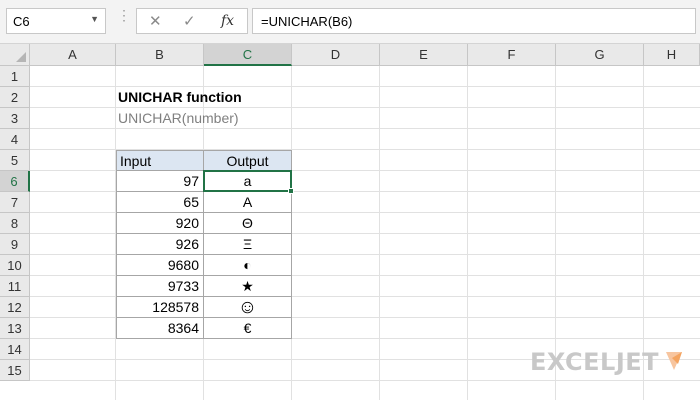  What do you see at coordinates (160, 265) in the screenshot?
I see `input-cell: 9680` at bounding box center [160, 265].